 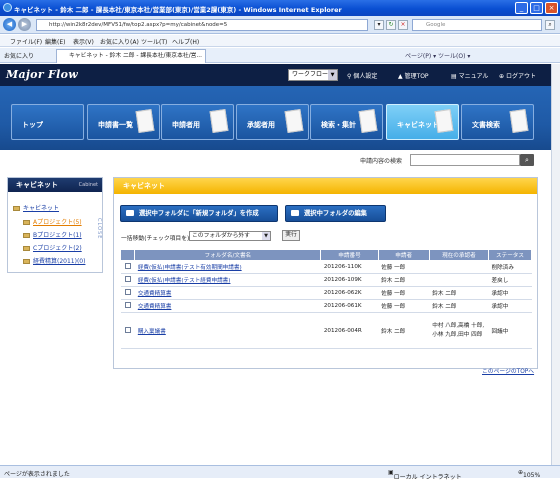 I want to click on search-icon: ⌕, so click(x=550, y=25).